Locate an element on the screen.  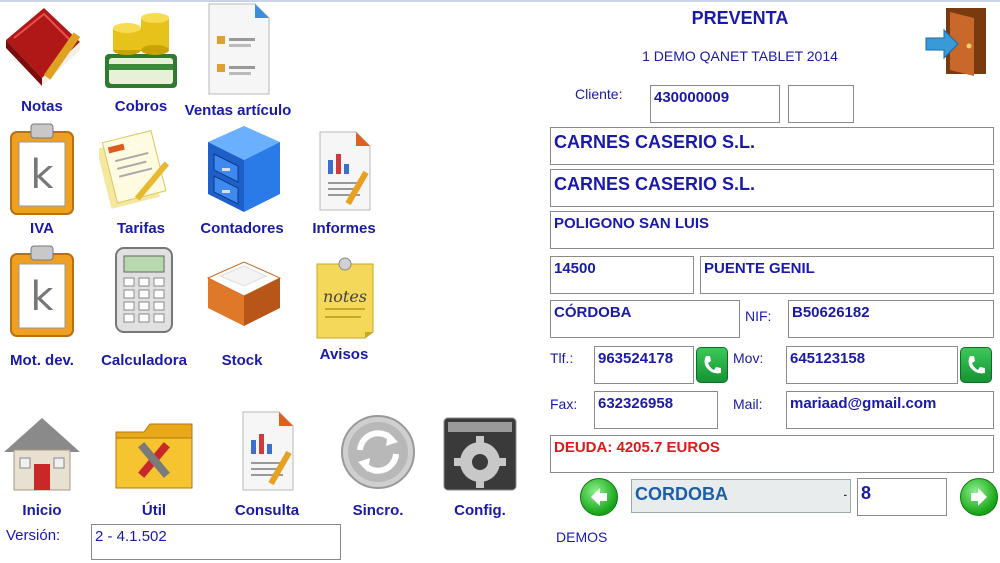
nif-field: B50626182 is located at coordinates (891, 319).